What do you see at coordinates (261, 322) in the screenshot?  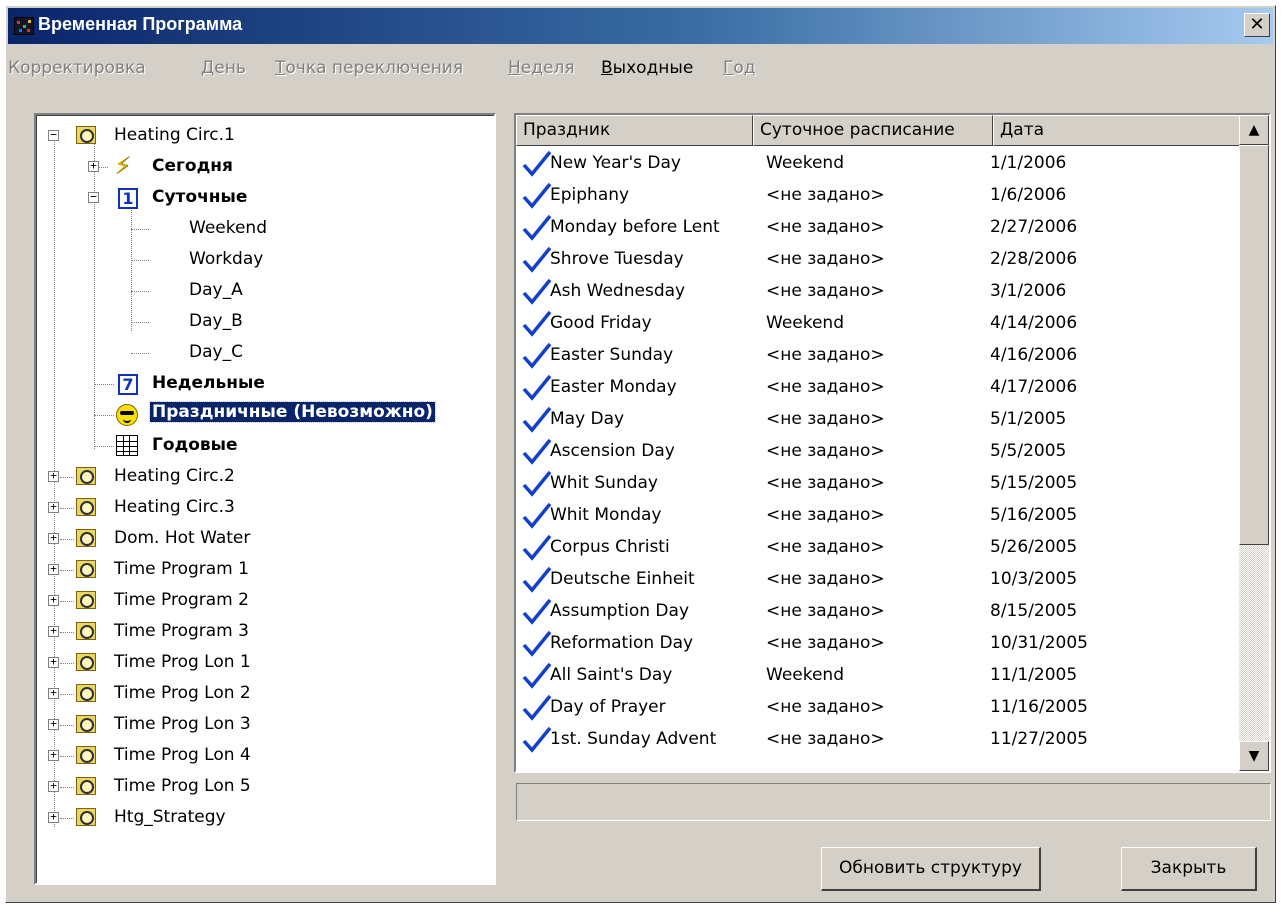 I see `tree-node-day-b: Day_B` at bounding box center [261, 322].